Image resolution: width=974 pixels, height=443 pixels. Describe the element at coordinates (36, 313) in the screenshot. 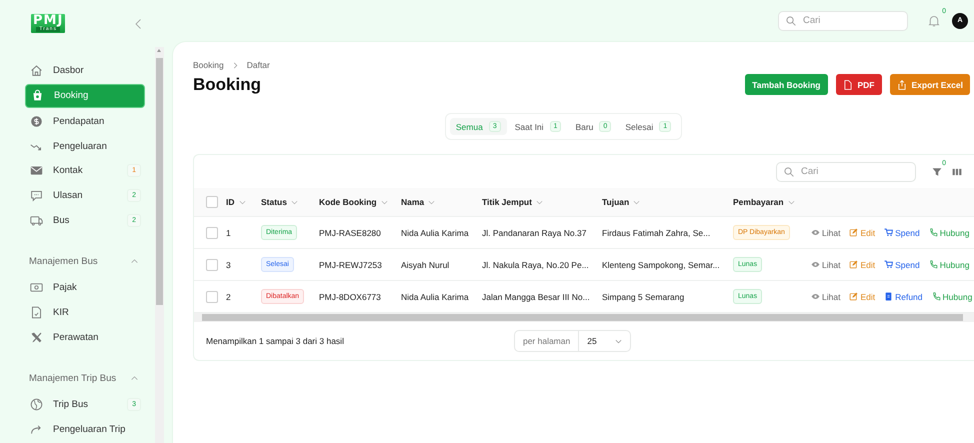

I see `document-check-icon` at that location.